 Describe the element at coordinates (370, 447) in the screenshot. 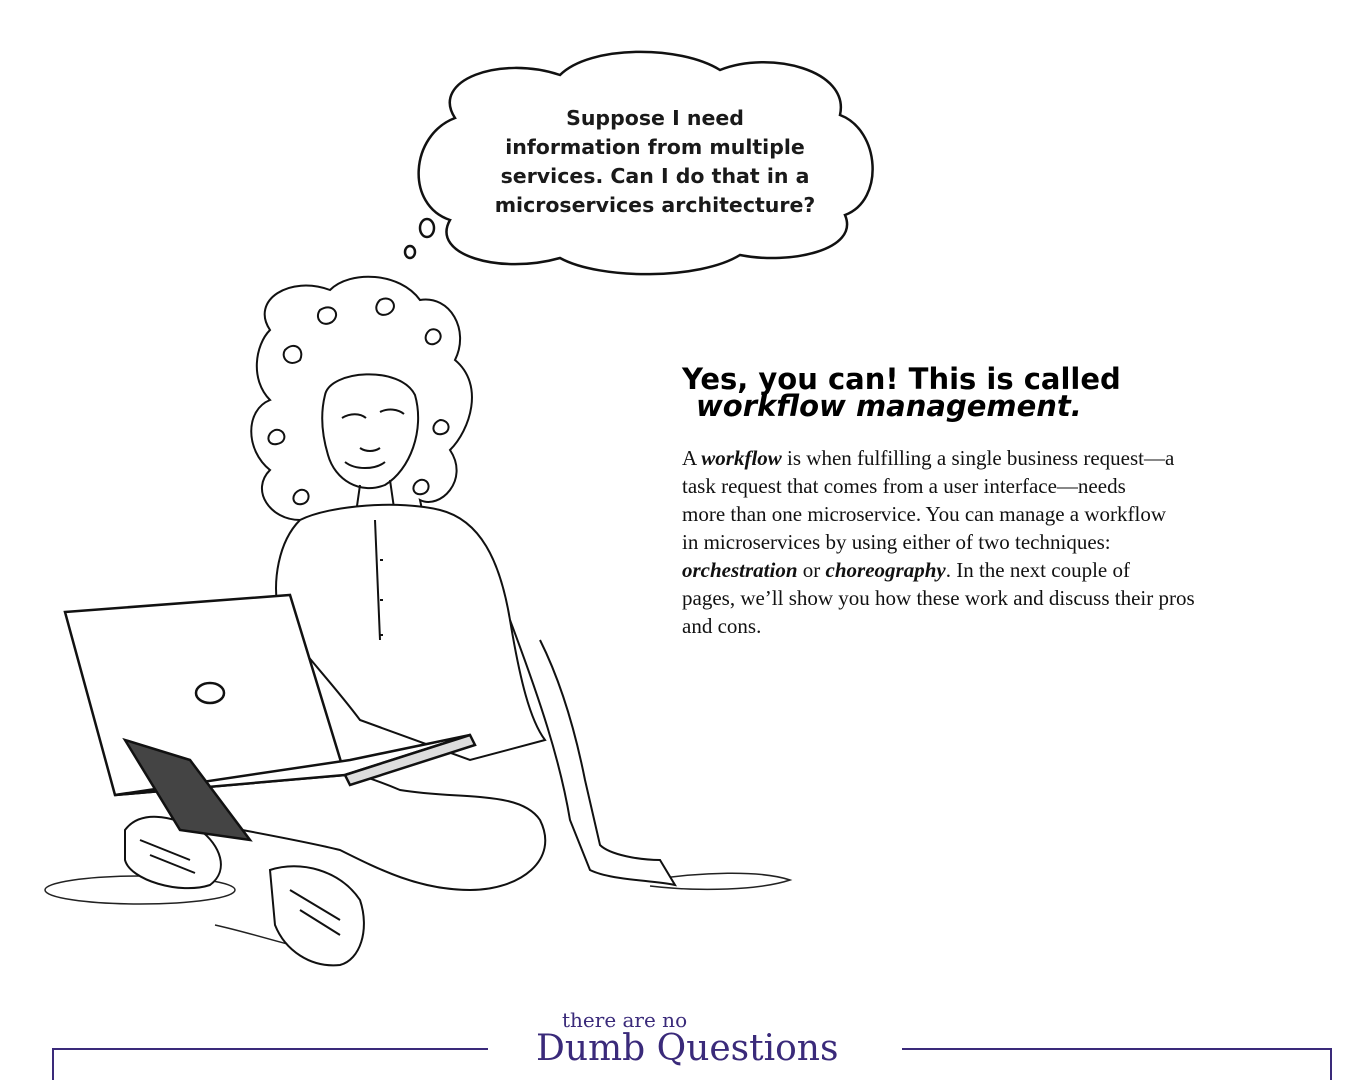

I see `face` at that location.